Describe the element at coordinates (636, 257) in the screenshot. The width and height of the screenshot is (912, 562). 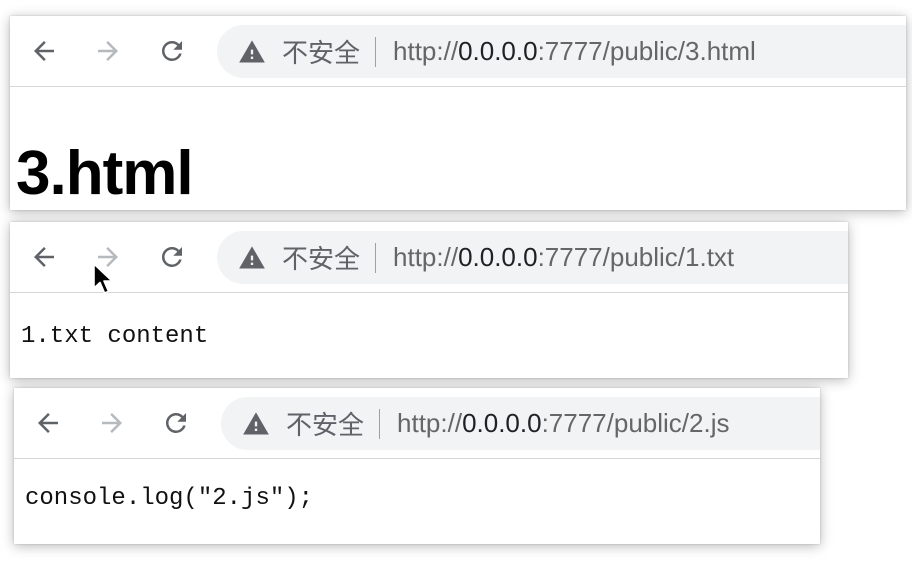
I see `url-path: :7777/public/1.txt` at that location.